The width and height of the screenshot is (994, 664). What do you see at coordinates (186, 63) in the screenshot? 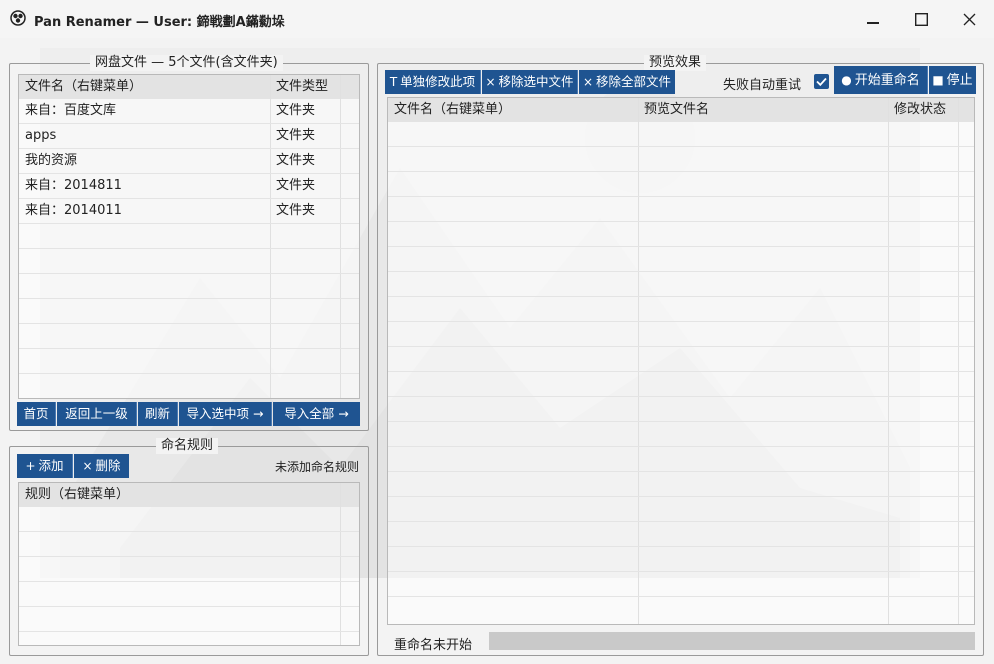
I see `netdisk-group-title: 网盘文件 — 5个文件(含文件夹)` at bounding box center [186, 63].